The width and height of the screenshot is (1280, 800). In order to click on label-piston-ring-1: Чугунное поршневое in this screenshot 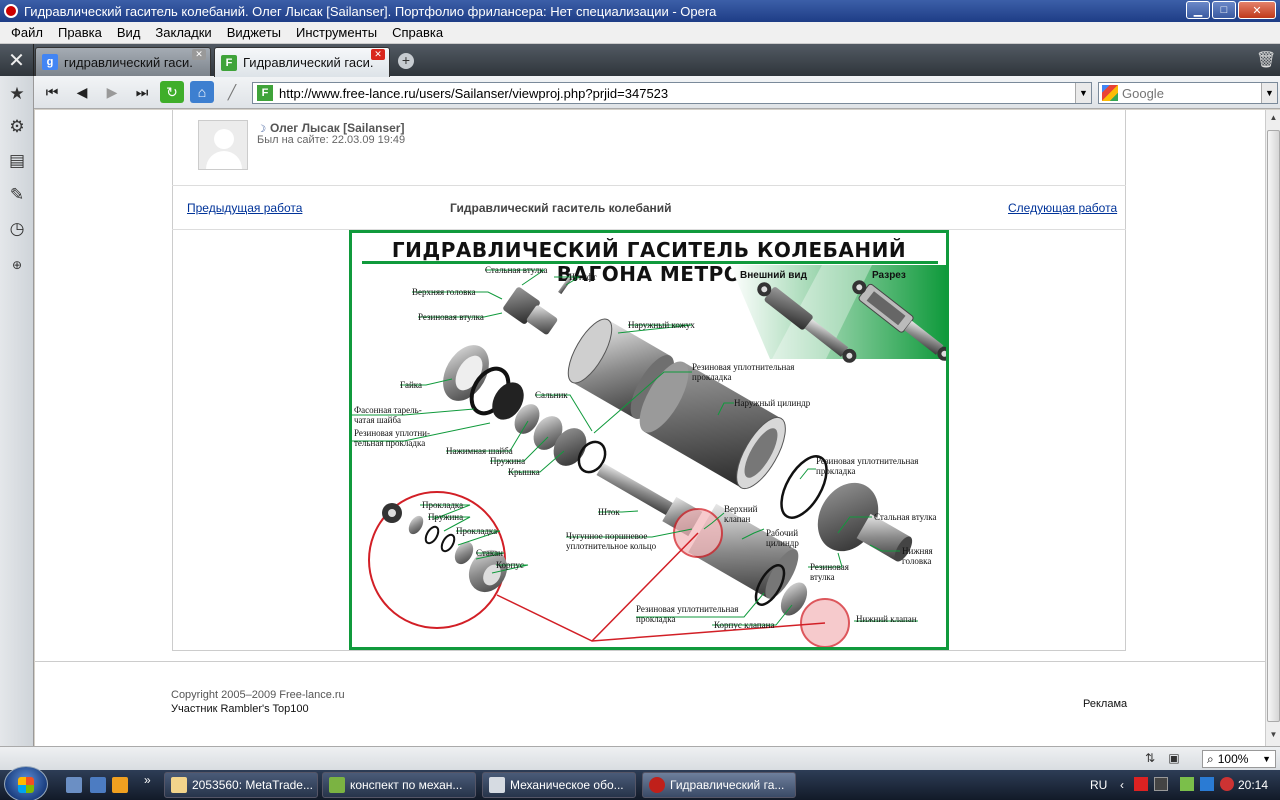, I will do `click(607, 536)`.